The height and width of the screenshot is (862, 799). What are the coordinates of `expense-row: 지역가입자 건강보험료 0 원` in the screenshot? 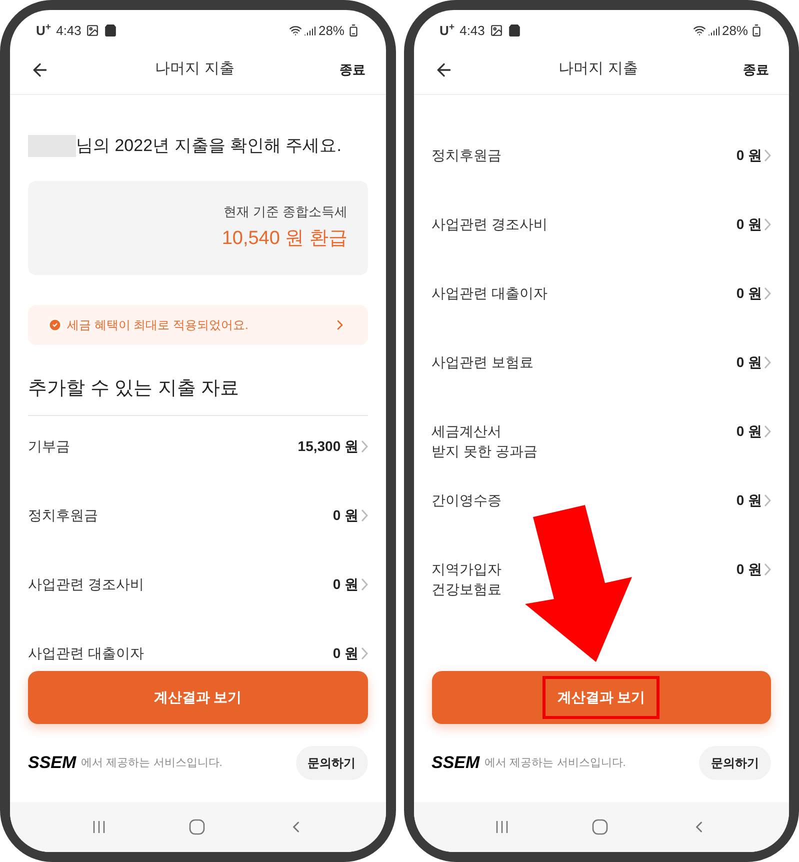 It's located at (601, 581).